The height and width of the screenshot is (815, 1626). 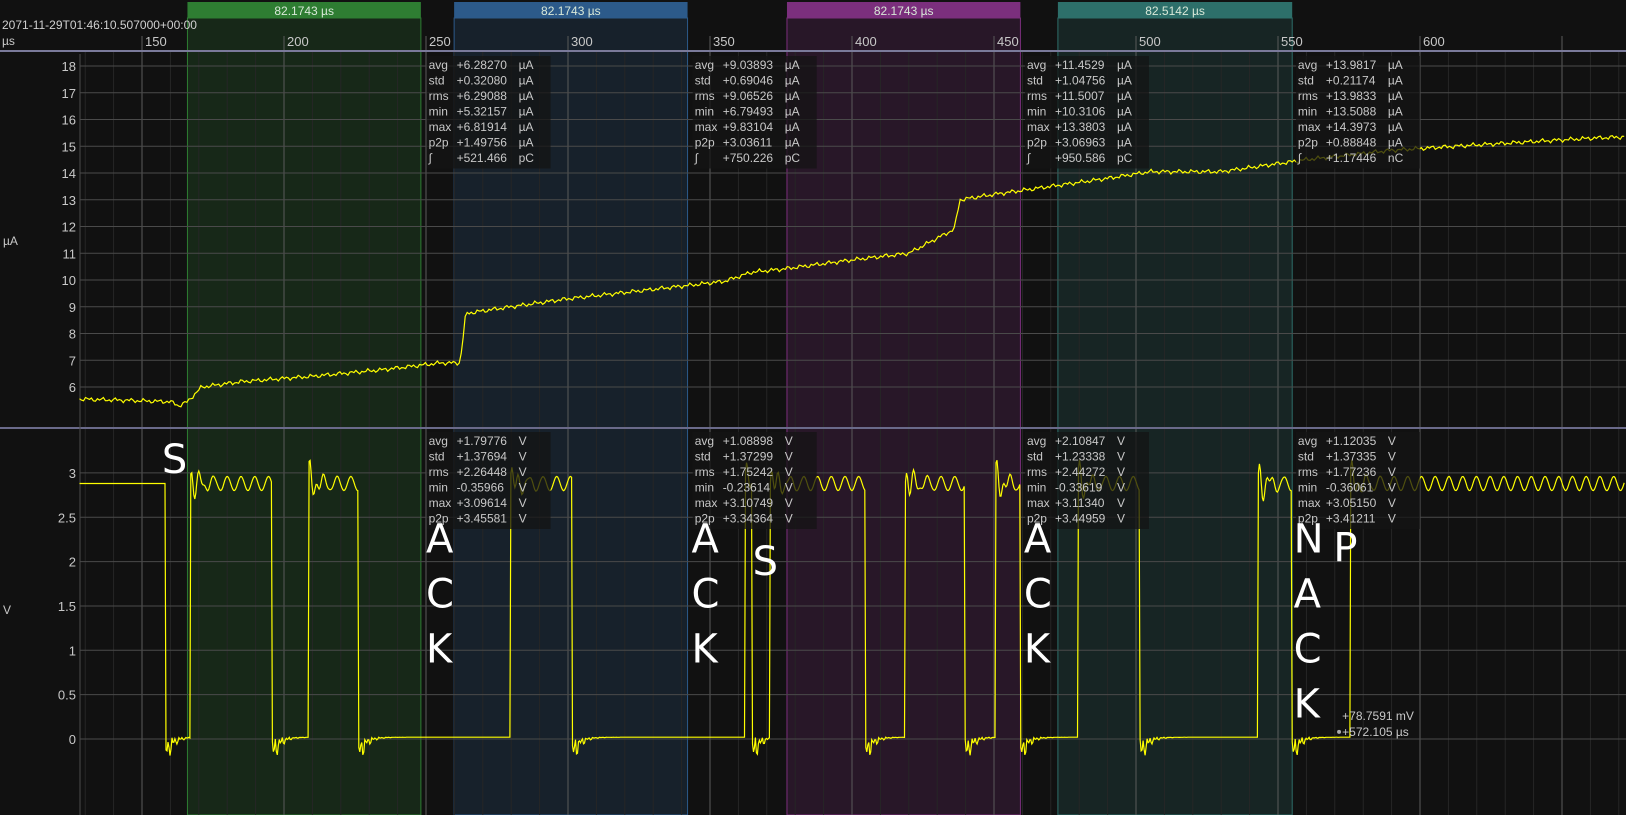 What do you see at coordinates (7, 610) in the screenshot?
I see `voltage-axis-unit: V` at bounding box center [7, 610].